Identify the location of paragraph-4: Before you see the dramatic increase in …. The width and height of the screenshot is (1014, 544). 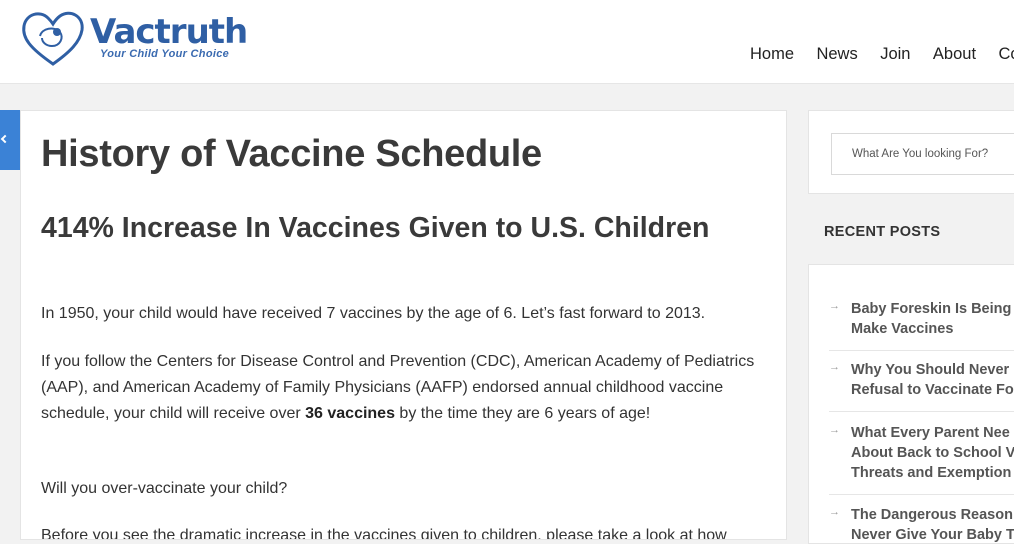
(406, 531).